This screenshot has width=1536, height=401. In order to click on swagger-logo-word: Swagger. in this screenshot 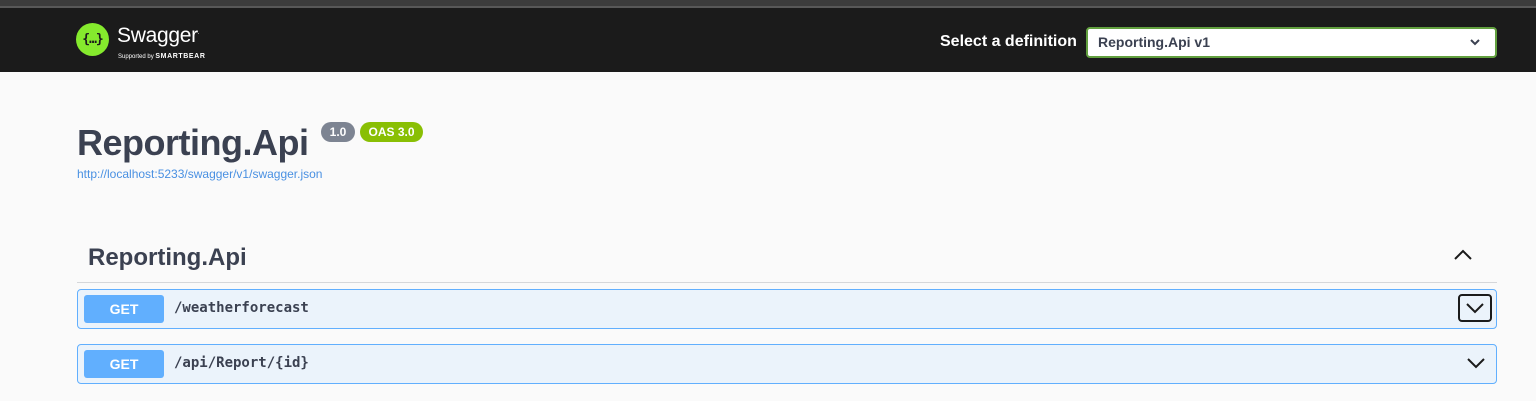, I will do `click(158, 35)`.